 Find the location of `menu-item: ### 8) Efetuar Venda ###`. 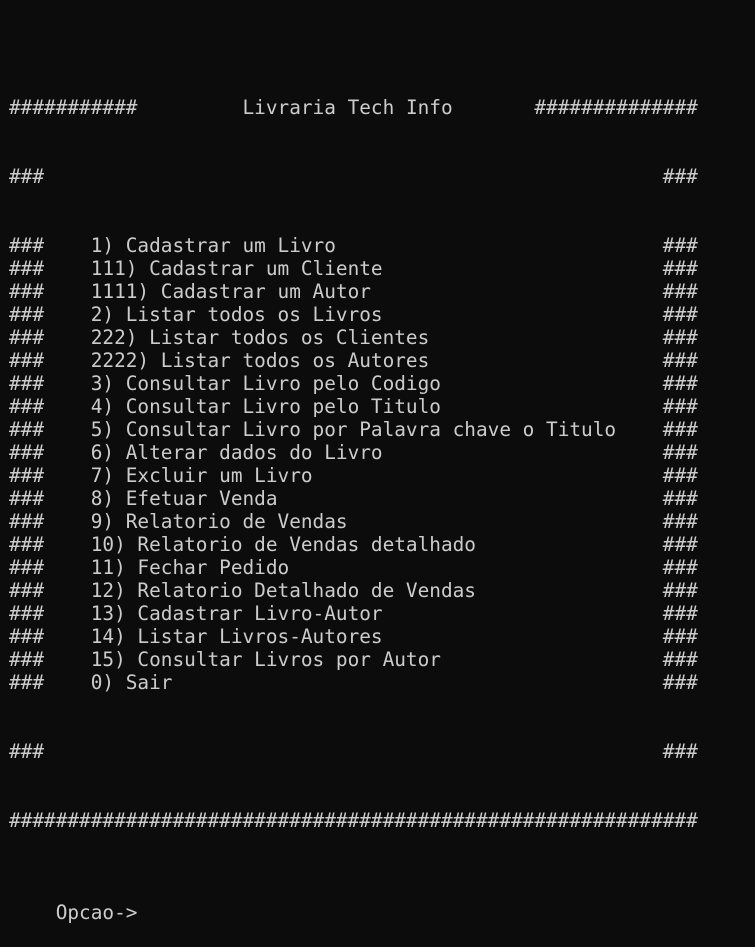

menu-item: ### 8) Efetuar Venda ### is located at coordinates (382, 498).